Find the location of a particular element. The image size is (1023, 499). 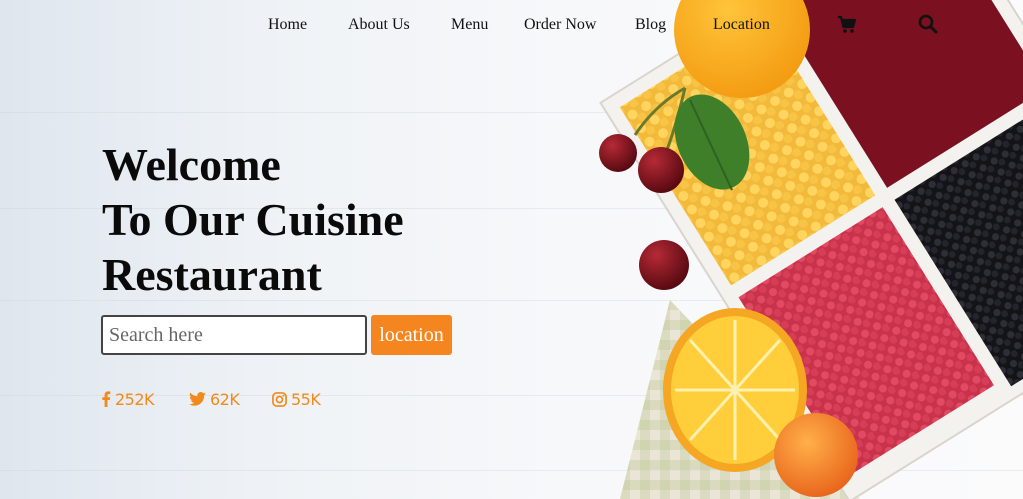

hero-title: Welcome To Our Cuisine Restaurant is located at coordinates (253, 219).